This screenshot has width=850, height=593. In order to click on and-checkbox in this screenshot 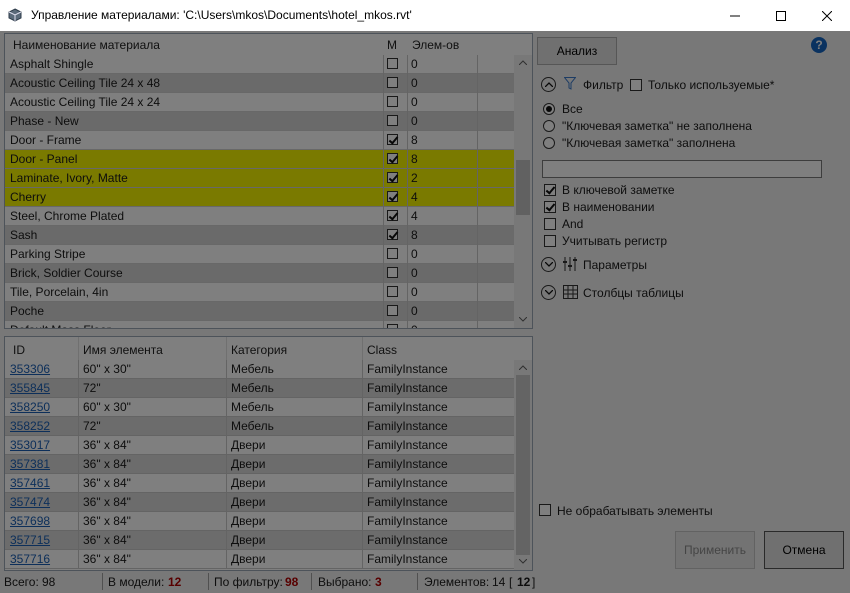, I will do `click(550, 224)`.